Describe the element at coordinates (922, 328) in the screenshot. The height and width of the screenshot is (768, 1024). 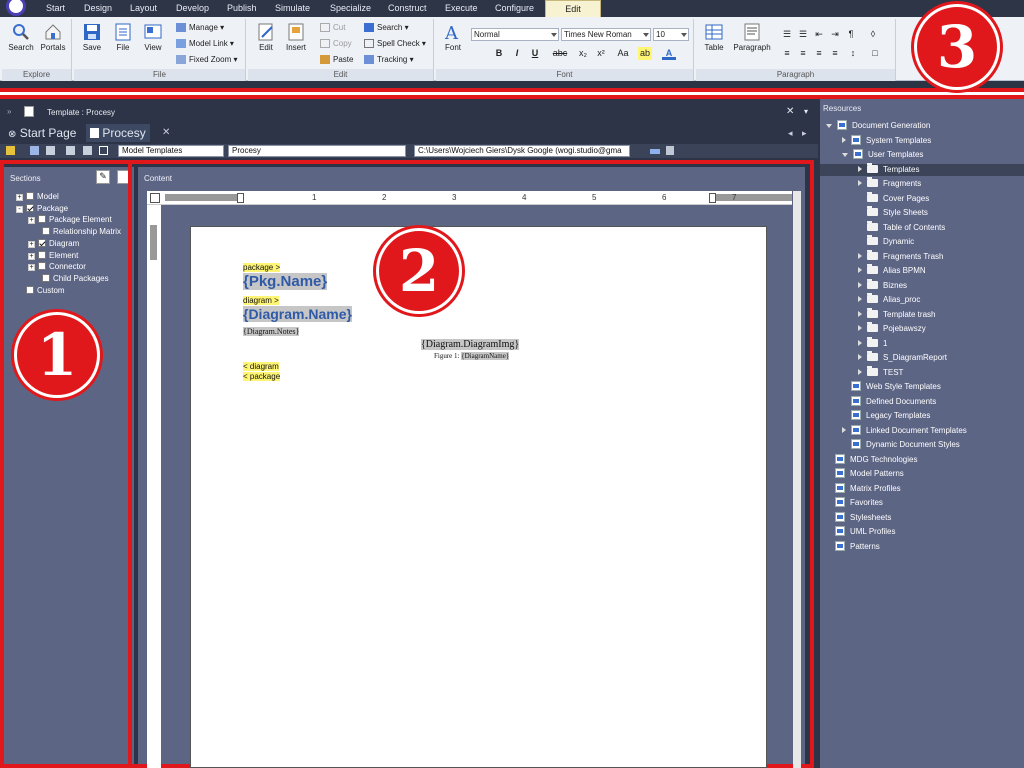
I see `resource-item: Pojebawszy` at that location.